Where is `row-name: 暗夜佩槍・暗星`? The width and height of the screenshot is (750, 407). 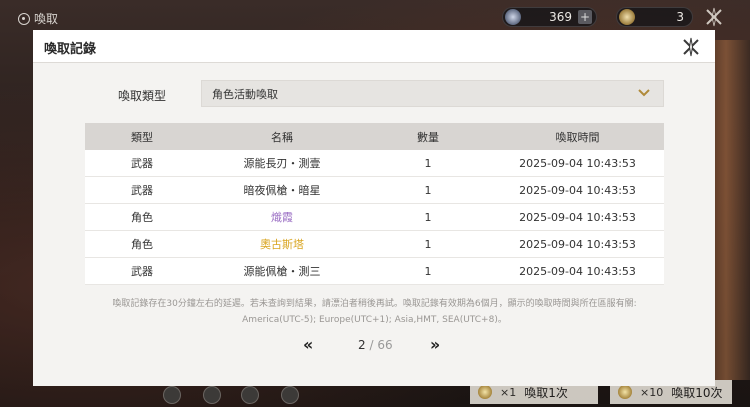 row-name: 暗夜佩槍・暗星 is located at coordinates (282, 190).